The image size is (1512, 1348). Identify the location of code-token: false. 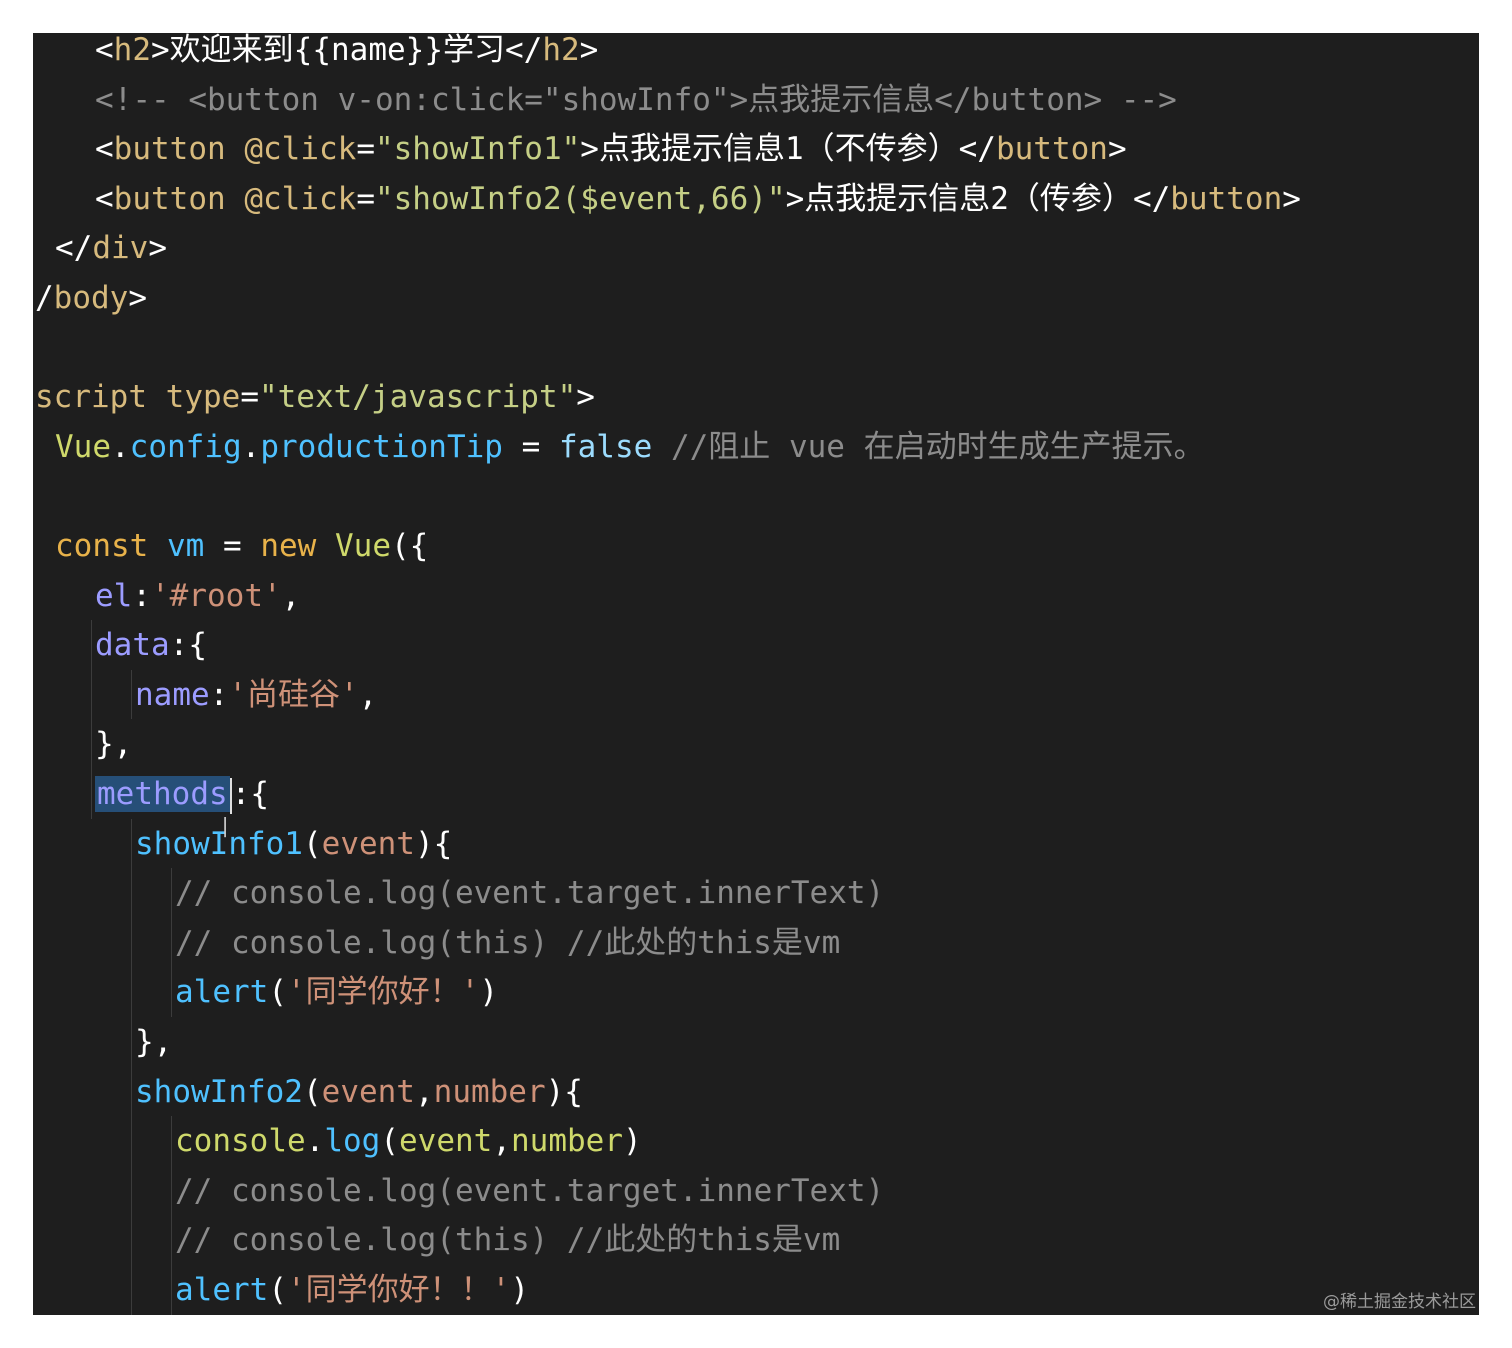
(605, 446).